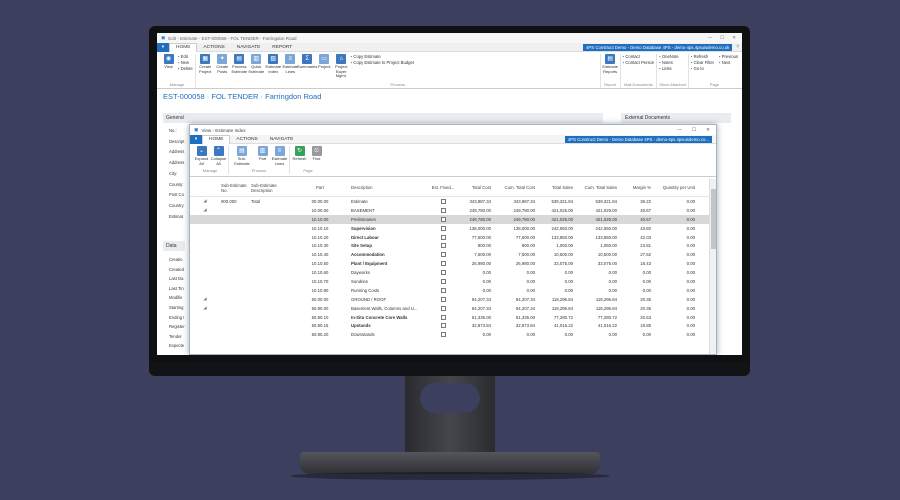 This screenshot has width=900, height=500. What do you see at coordinates (174, 246) in the screenshot?
I see `data-section-header: Data` at bounding box center [174, 246].